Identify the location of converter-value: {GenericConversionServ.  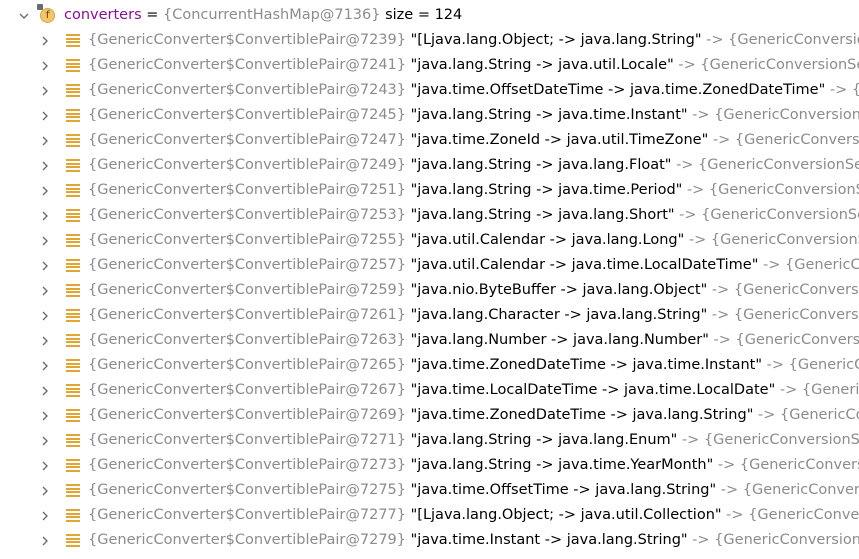
(779, 65).